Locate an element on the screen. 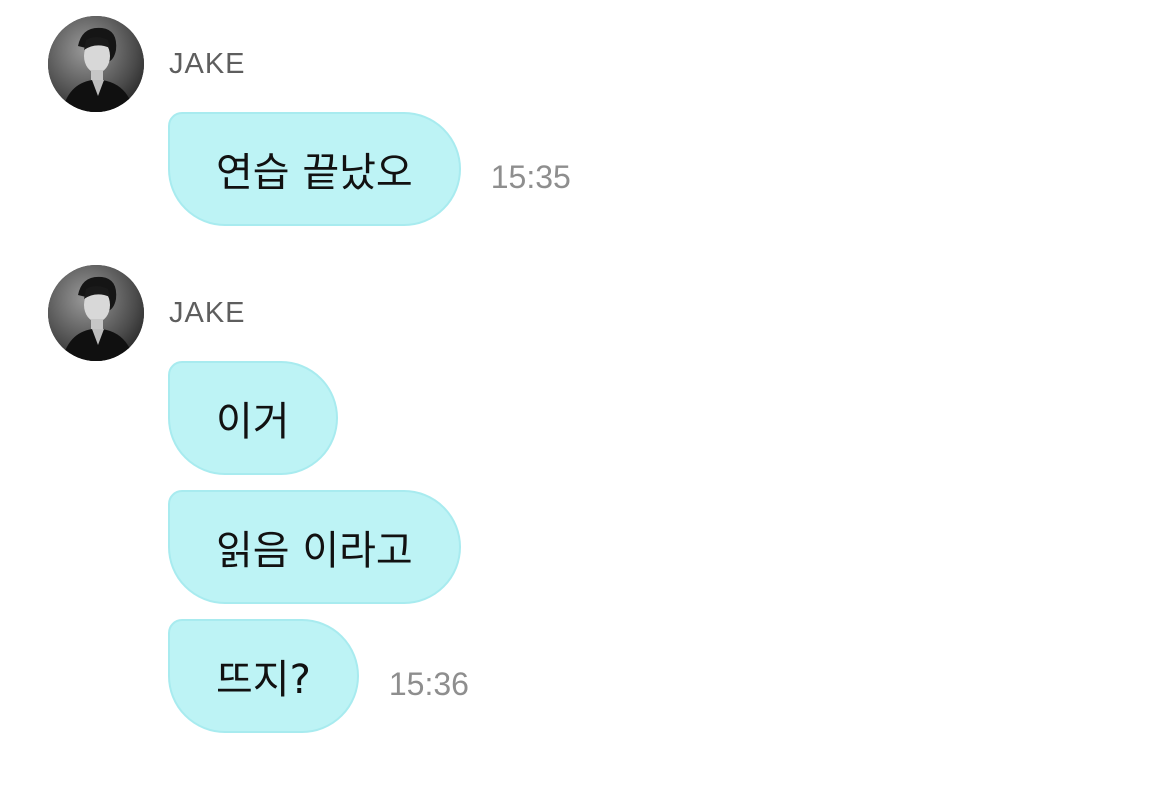 The width and height of the screenshot is (1154, 795). message-row: 읽음 이라고 is located at coordinates (314, 547).